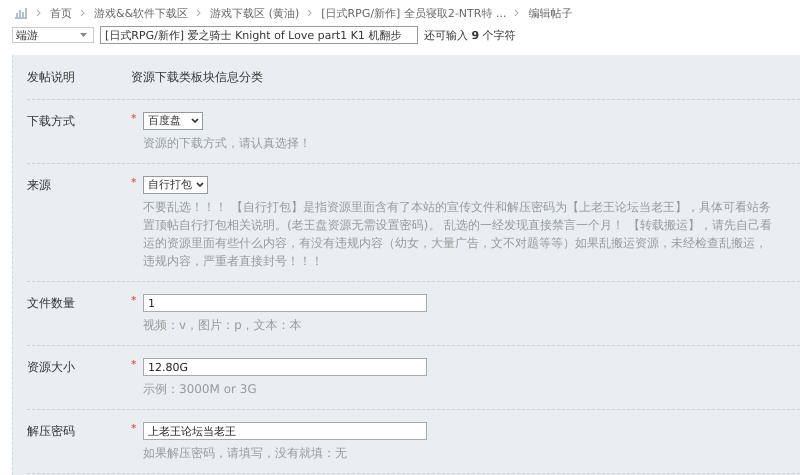 Image resolution: width=800 pixels, height=475 pixels. I want to click on field-label: 文件数量, so click(51, 303).